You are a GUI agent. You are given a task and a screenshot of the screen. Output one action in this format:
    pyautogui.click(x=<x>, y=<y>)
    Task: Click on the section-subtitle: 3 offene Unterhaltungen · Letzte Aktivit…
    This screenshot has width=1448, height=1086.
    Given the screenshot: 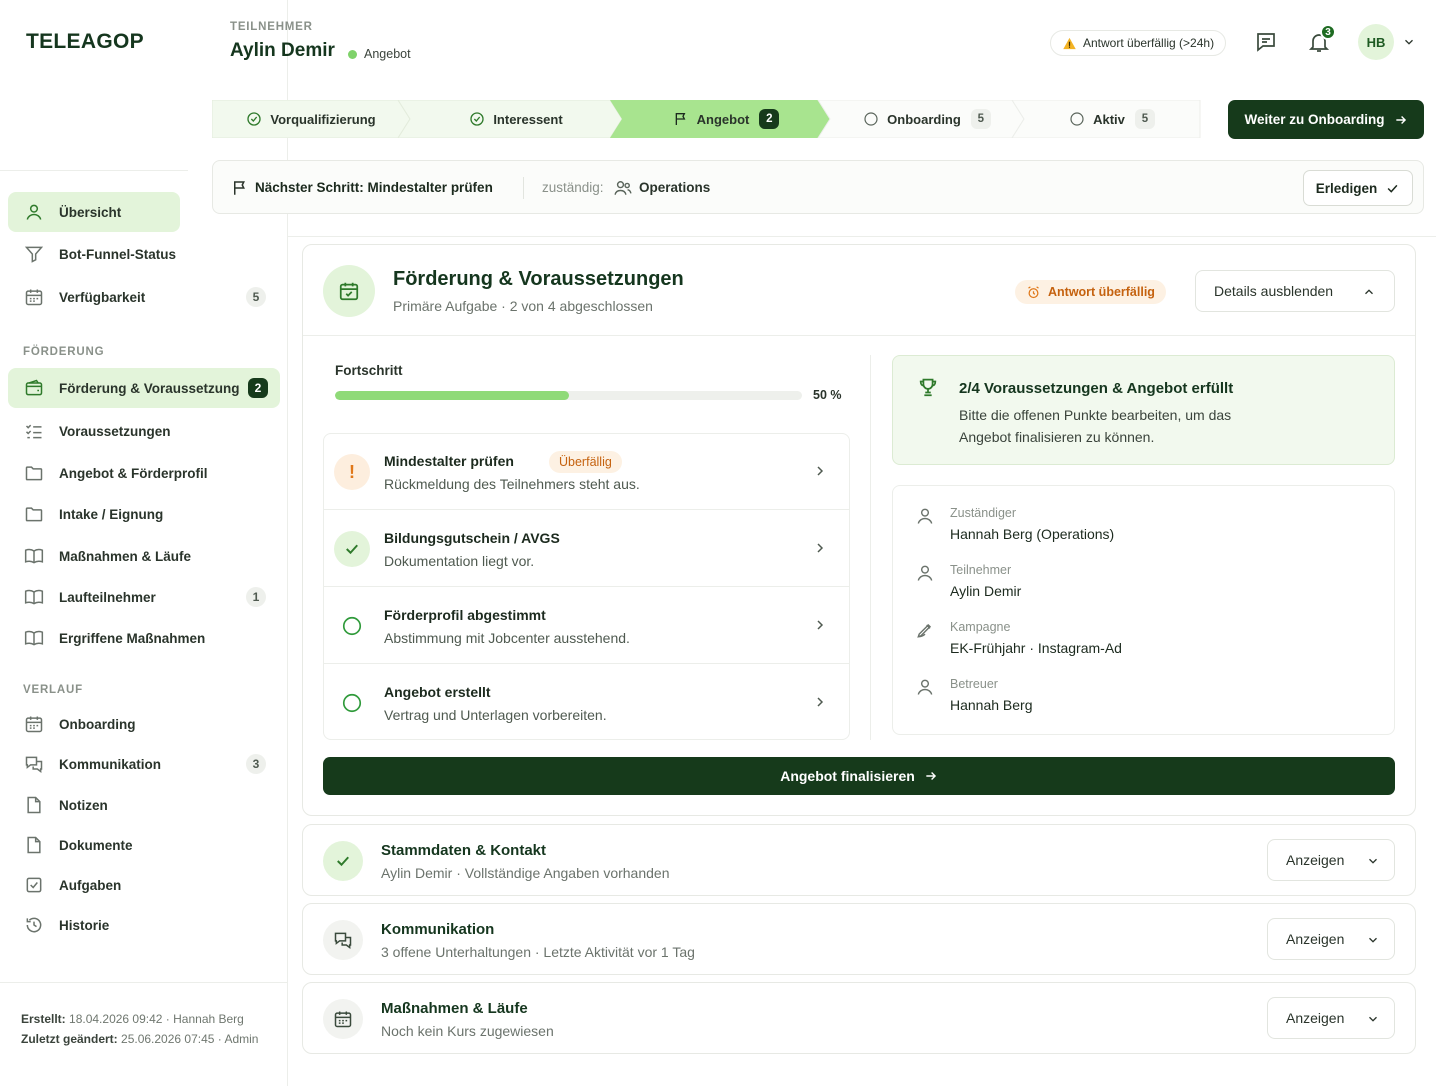 What is the action you would take?
    pyautogui.click(x=538, y=952)
    